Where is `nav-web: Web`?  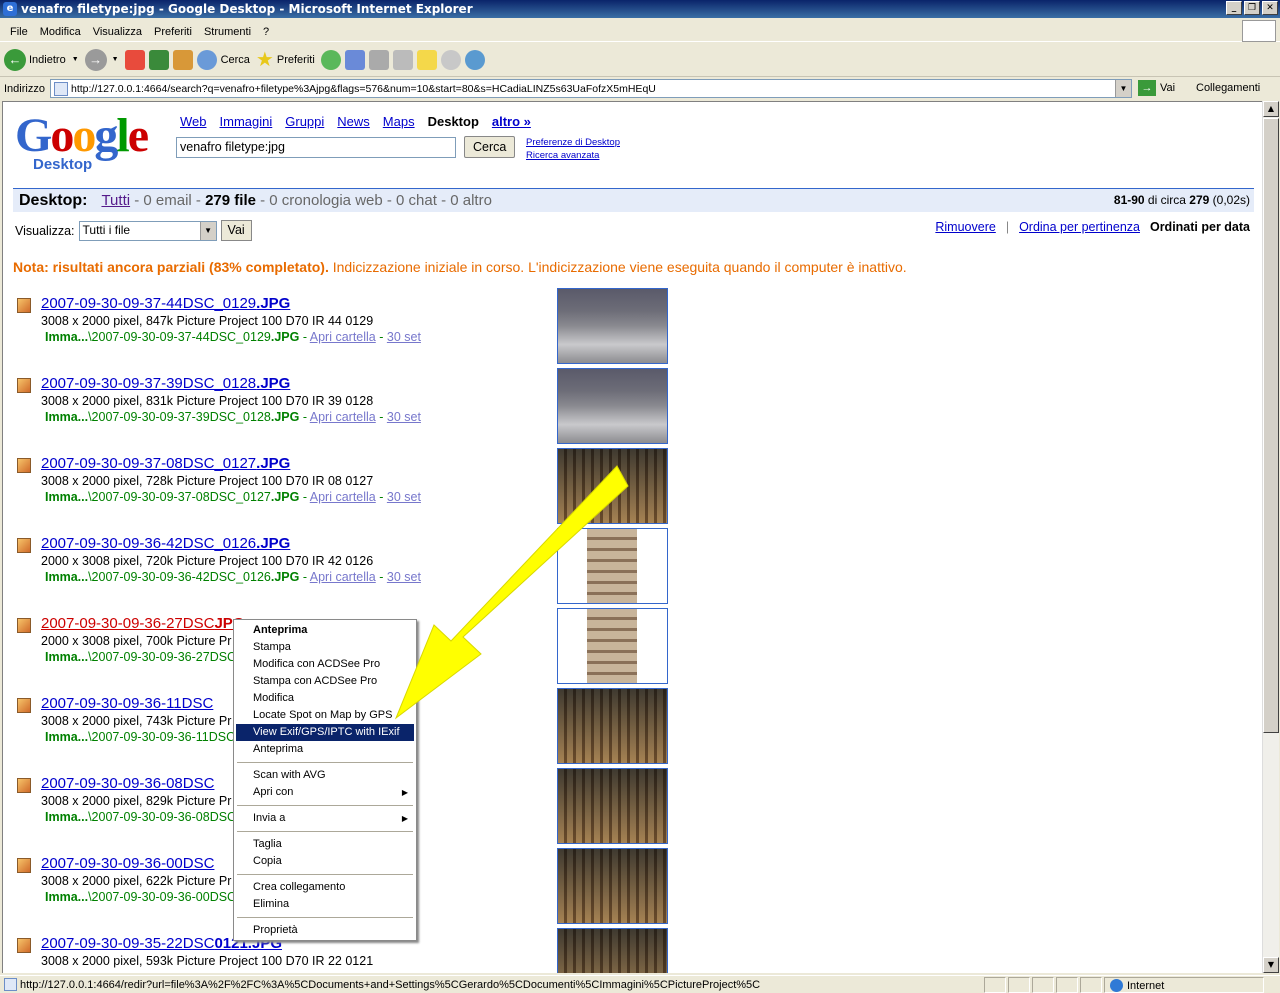 nav-web: Web is located at coordinates (193, 121).